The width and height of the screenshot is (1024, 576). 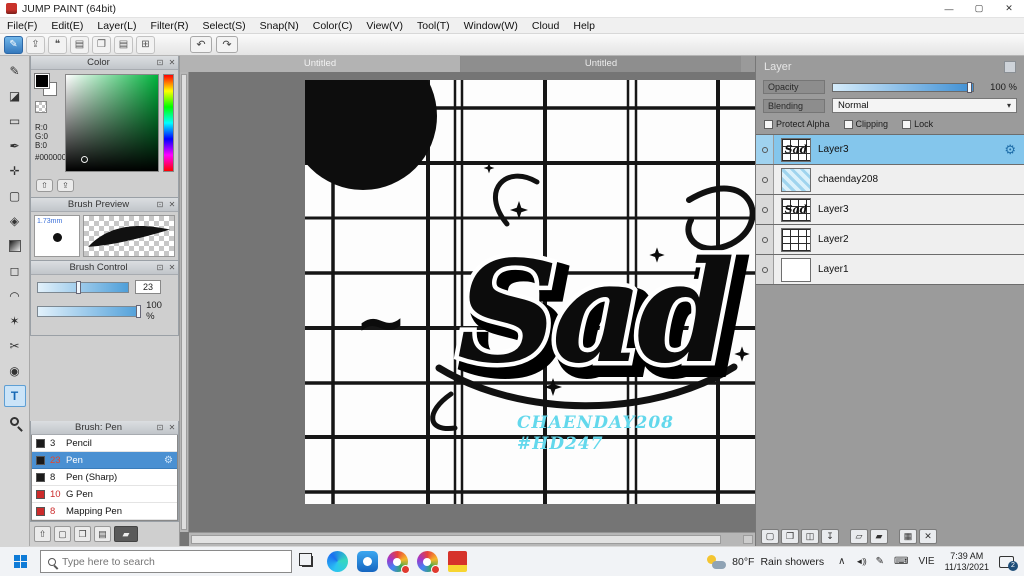 What do you see at coordinates (112, 123) in the screenshot?
I see `saturation-value-picker` at bounding box center [112, 123].